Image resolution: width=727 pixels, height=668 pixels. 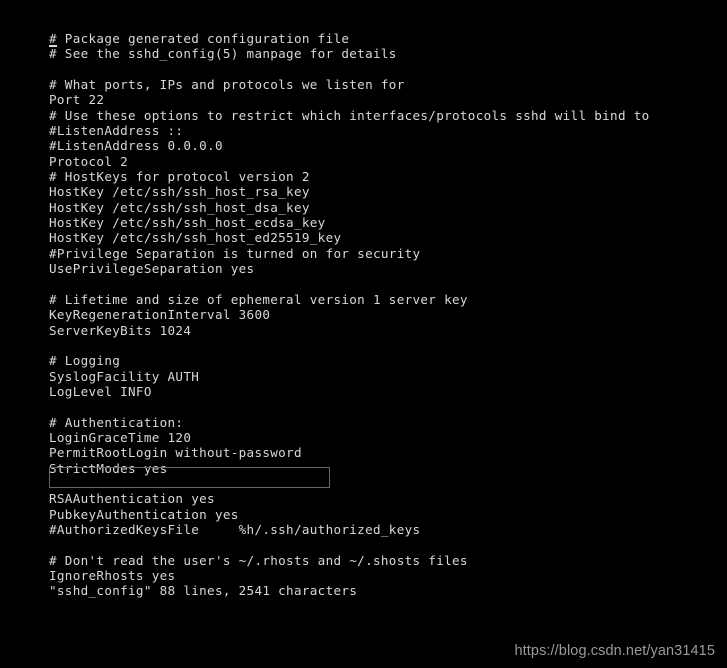 What do you see at coordinates (132, 499) in the screenshot?
I see `terminal-line: RSAAuthentication yes` at bounding box center [132, 499].